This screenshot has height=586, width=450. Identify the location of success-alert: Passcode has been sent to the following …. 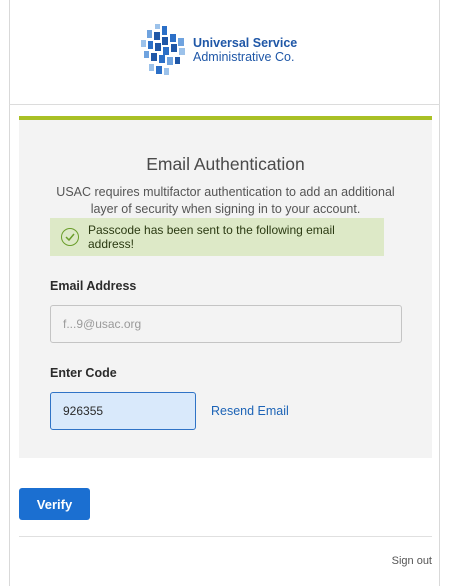
(217, 237).